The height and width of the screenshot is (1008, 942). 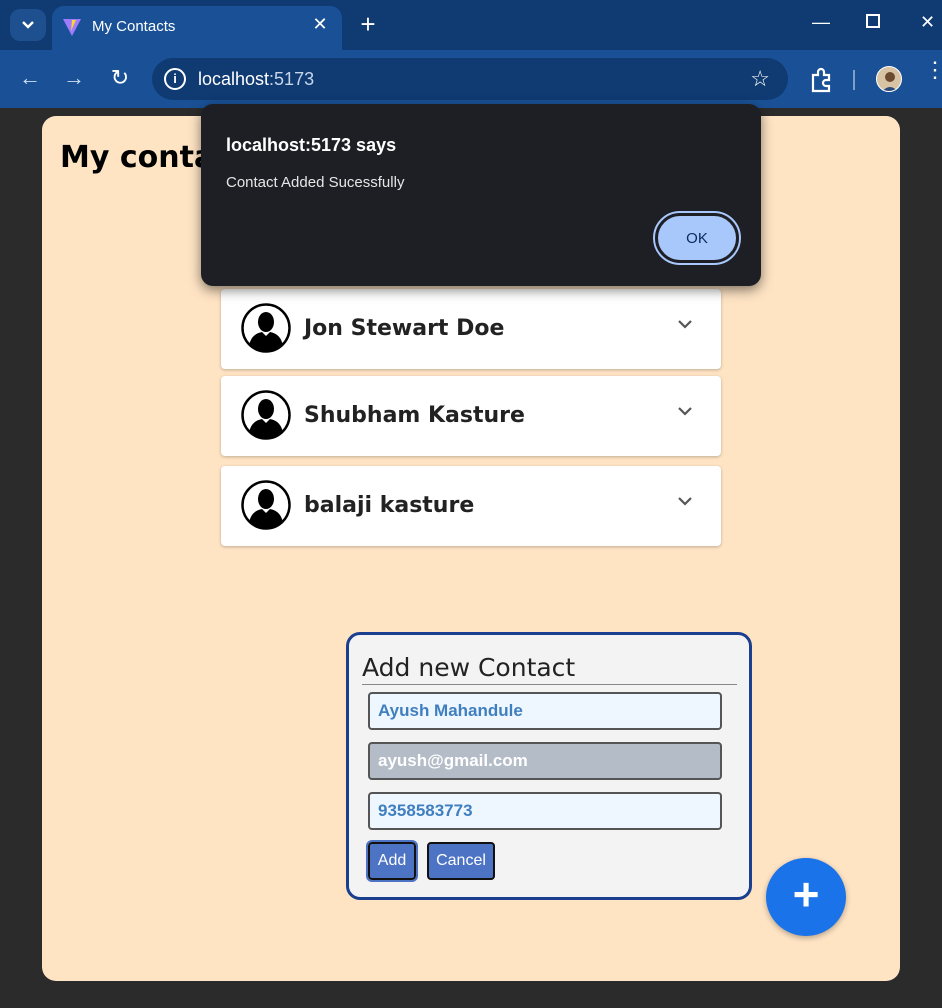 I want to click on cancel-button: Cancel, so click(x=461, y=861).